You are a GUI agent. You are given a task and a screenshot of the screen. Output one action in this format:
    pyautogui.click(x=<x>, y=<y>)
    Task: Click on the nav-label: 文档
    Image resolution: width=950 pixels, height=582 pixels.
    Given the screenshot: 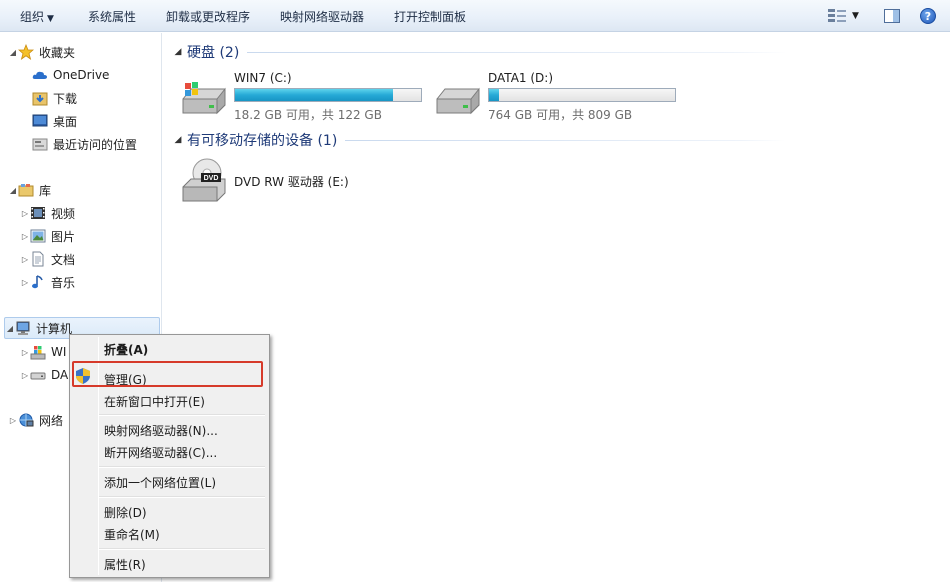 What is the action you would take?
    pyautogui.click(x=63, y=259)
    